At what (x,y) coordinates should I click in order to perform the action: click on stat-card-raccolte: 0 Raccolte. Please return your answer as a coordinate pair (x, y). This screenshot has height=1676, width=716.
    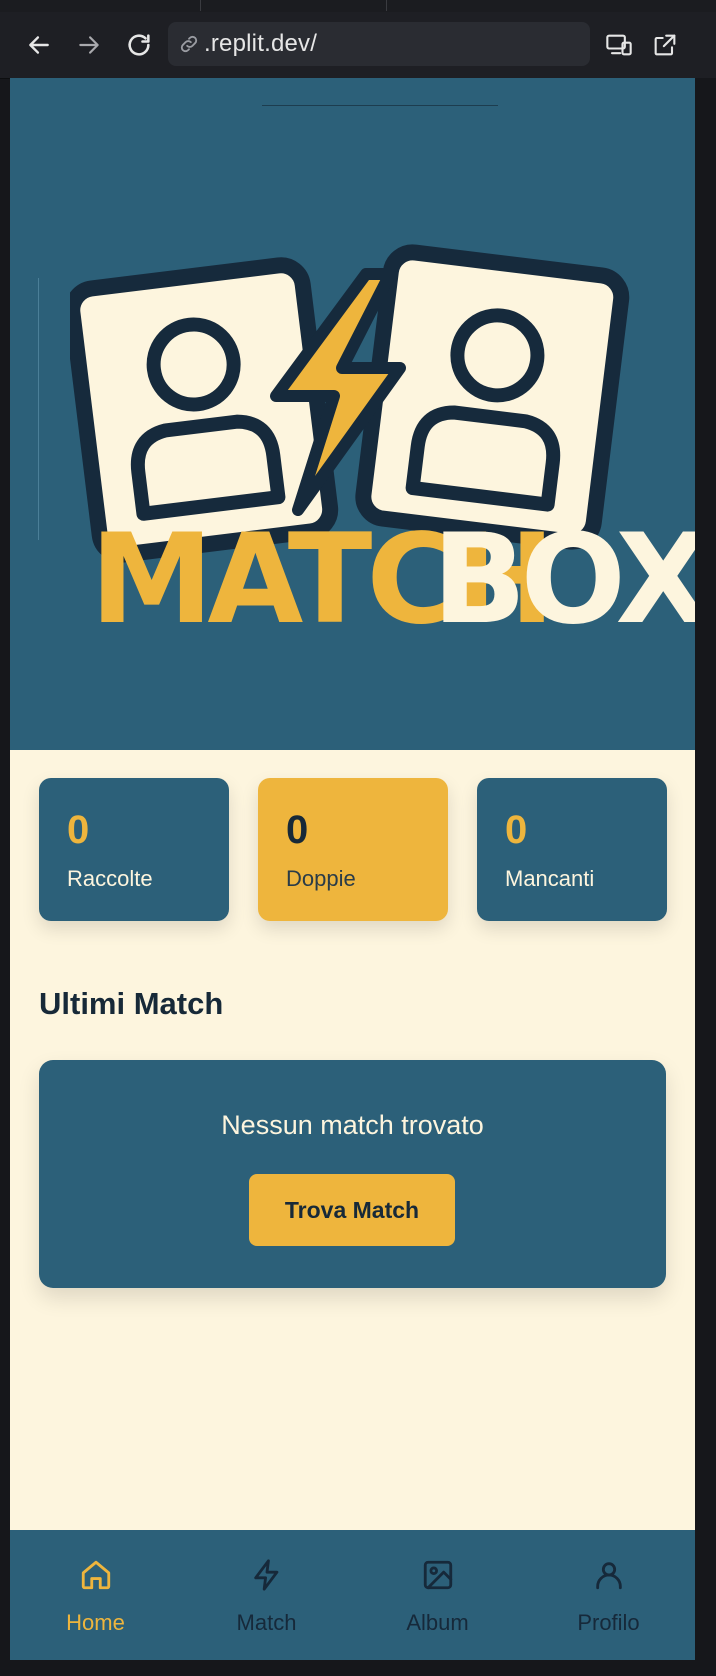
    Looking at the image, I should click on (134, 849).